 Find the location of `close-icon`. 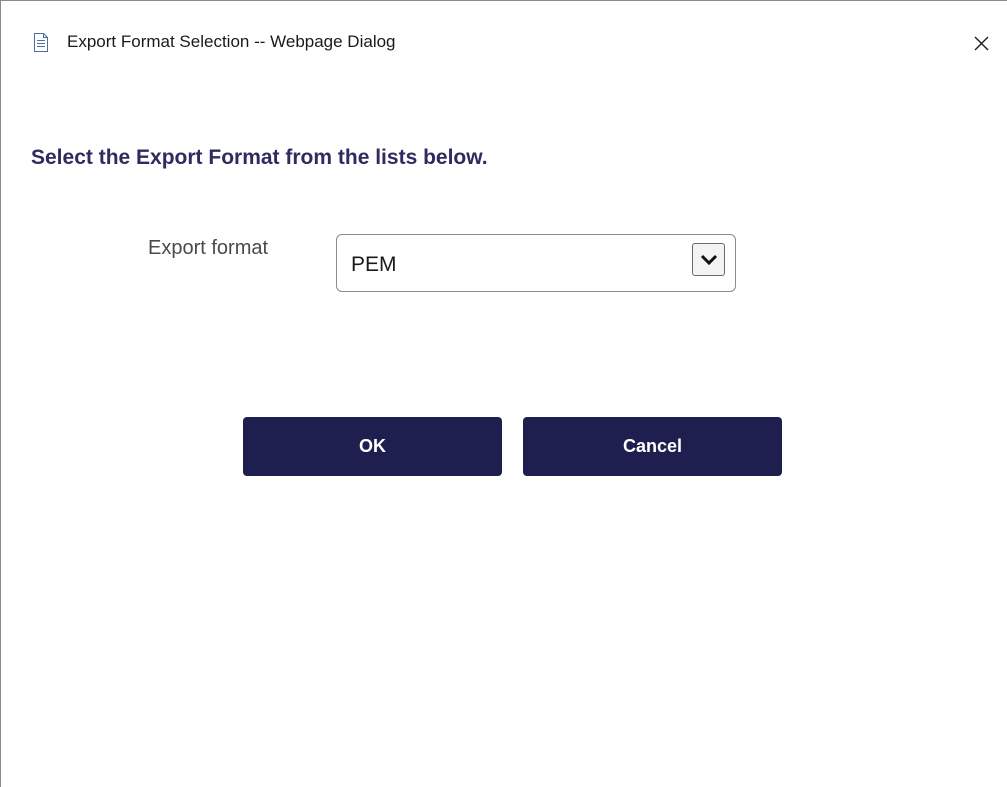

close-icon is located at coordinates (981, 43).